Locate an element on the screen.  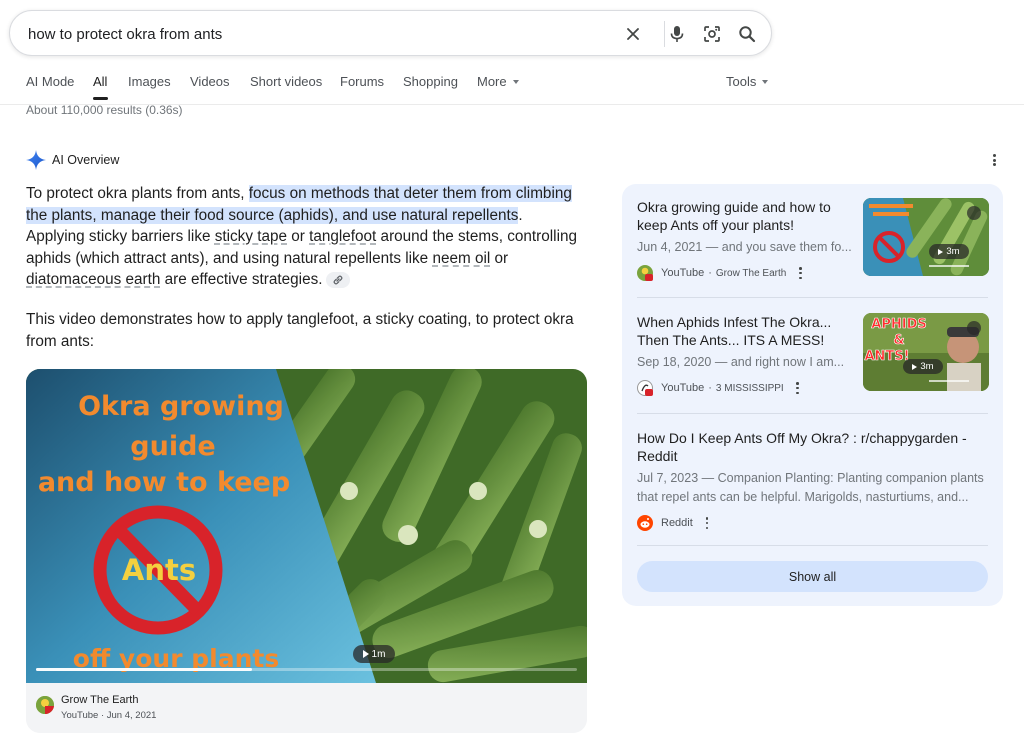
term-diatomaceous-earth: diatomaceous earth is located at coordinates (93, 279).